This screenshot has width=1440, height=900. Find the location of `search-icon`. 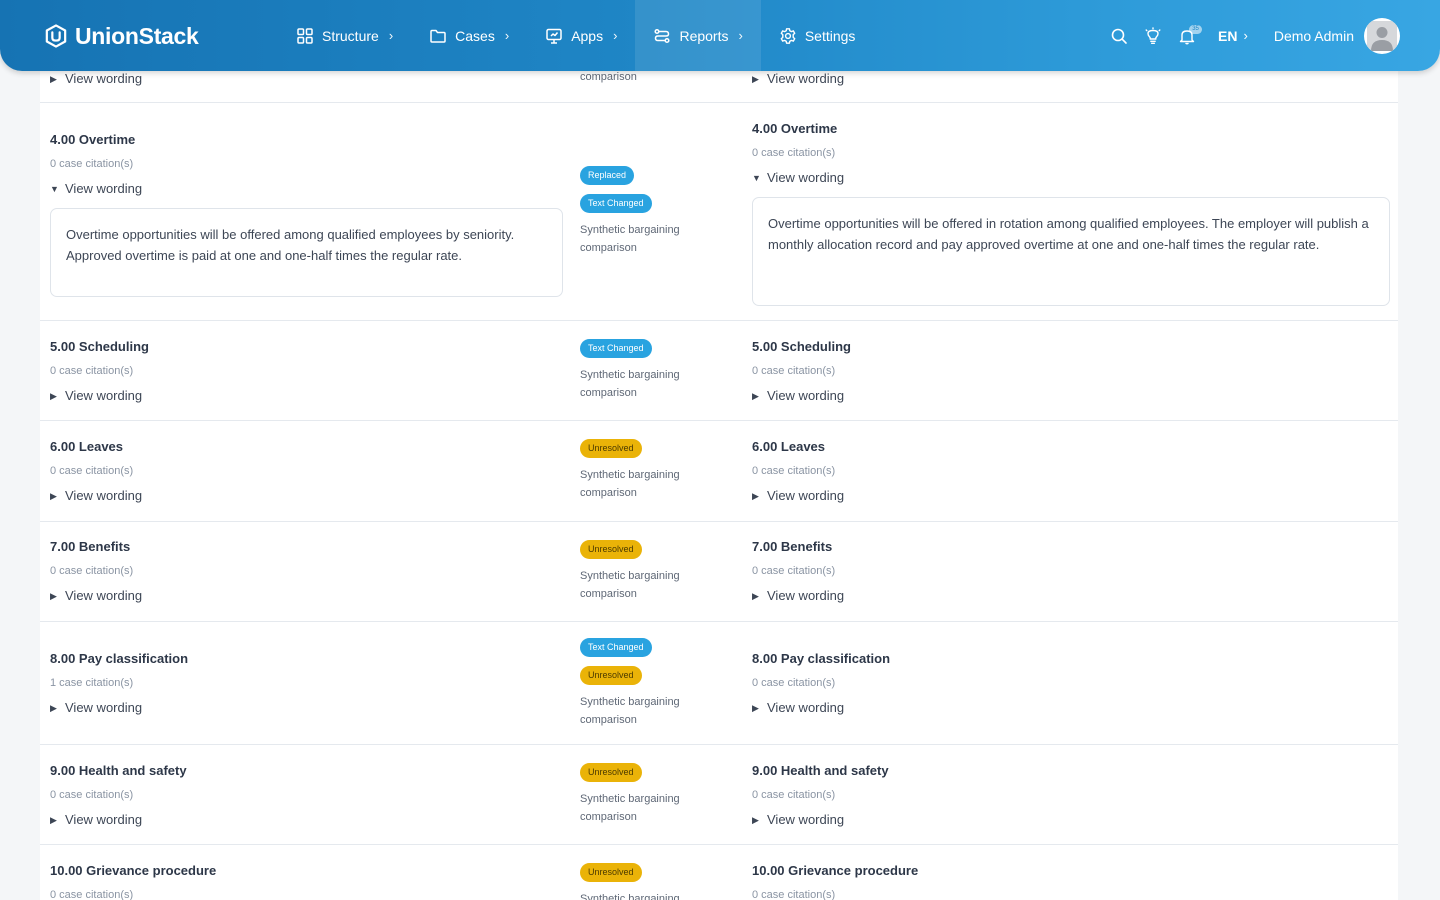

search-icon is located at coordinates (1119, 36).